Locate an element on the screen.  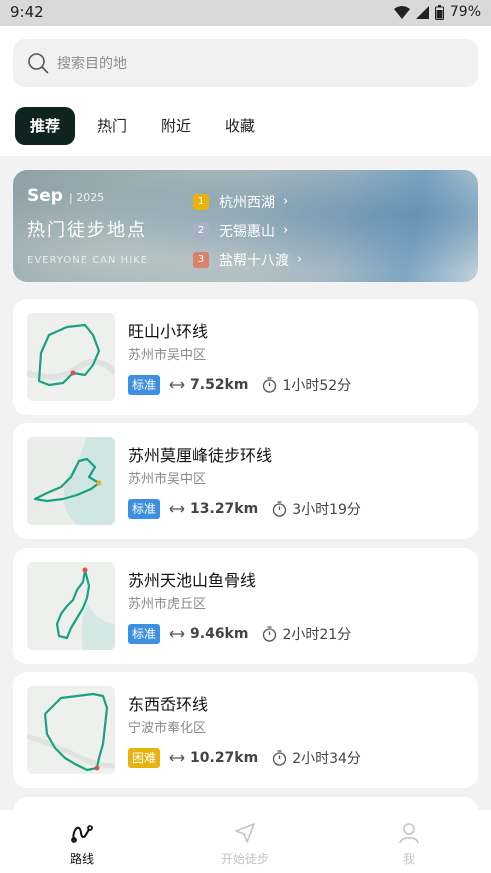
ranking-list: 1 杭州西湖 › 2 无锡惠山 › 3 盐帮十八渡 › is located at coordinates (247, 230).